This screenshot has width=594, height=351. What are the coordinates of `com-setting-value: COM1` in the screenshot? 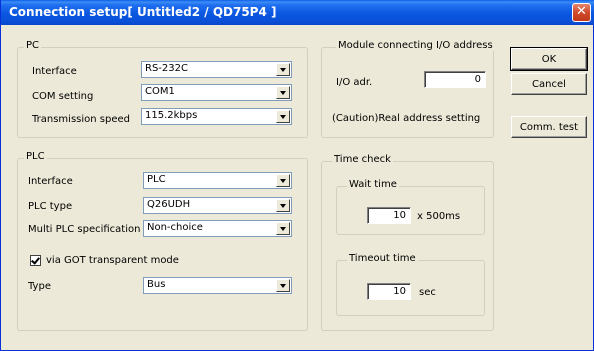 It's located at (160, 91).